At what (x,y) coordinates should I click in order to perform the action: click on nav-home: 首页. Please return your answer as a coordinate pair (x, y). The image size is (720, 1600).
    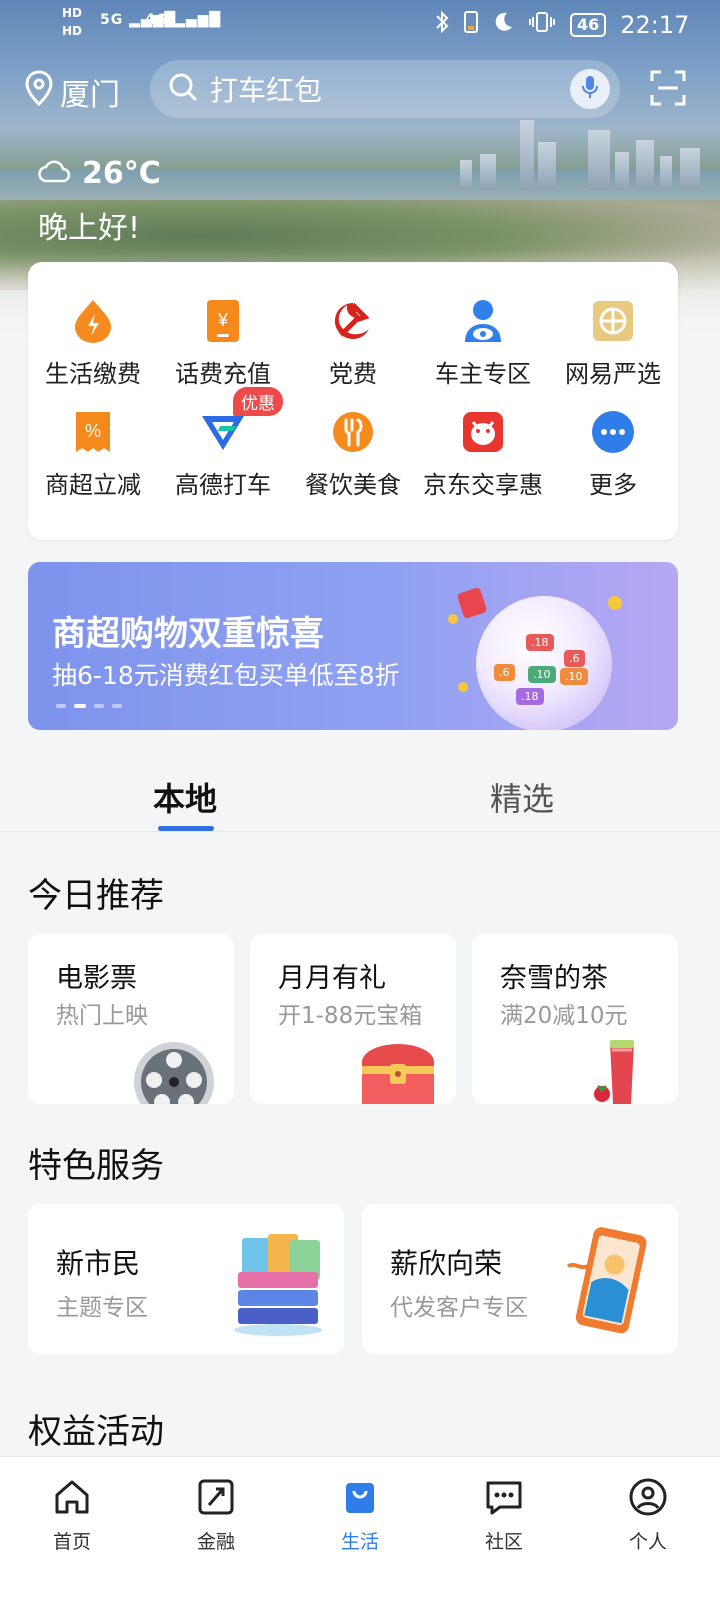
    Looking at the image, I should click on (72, 1528).